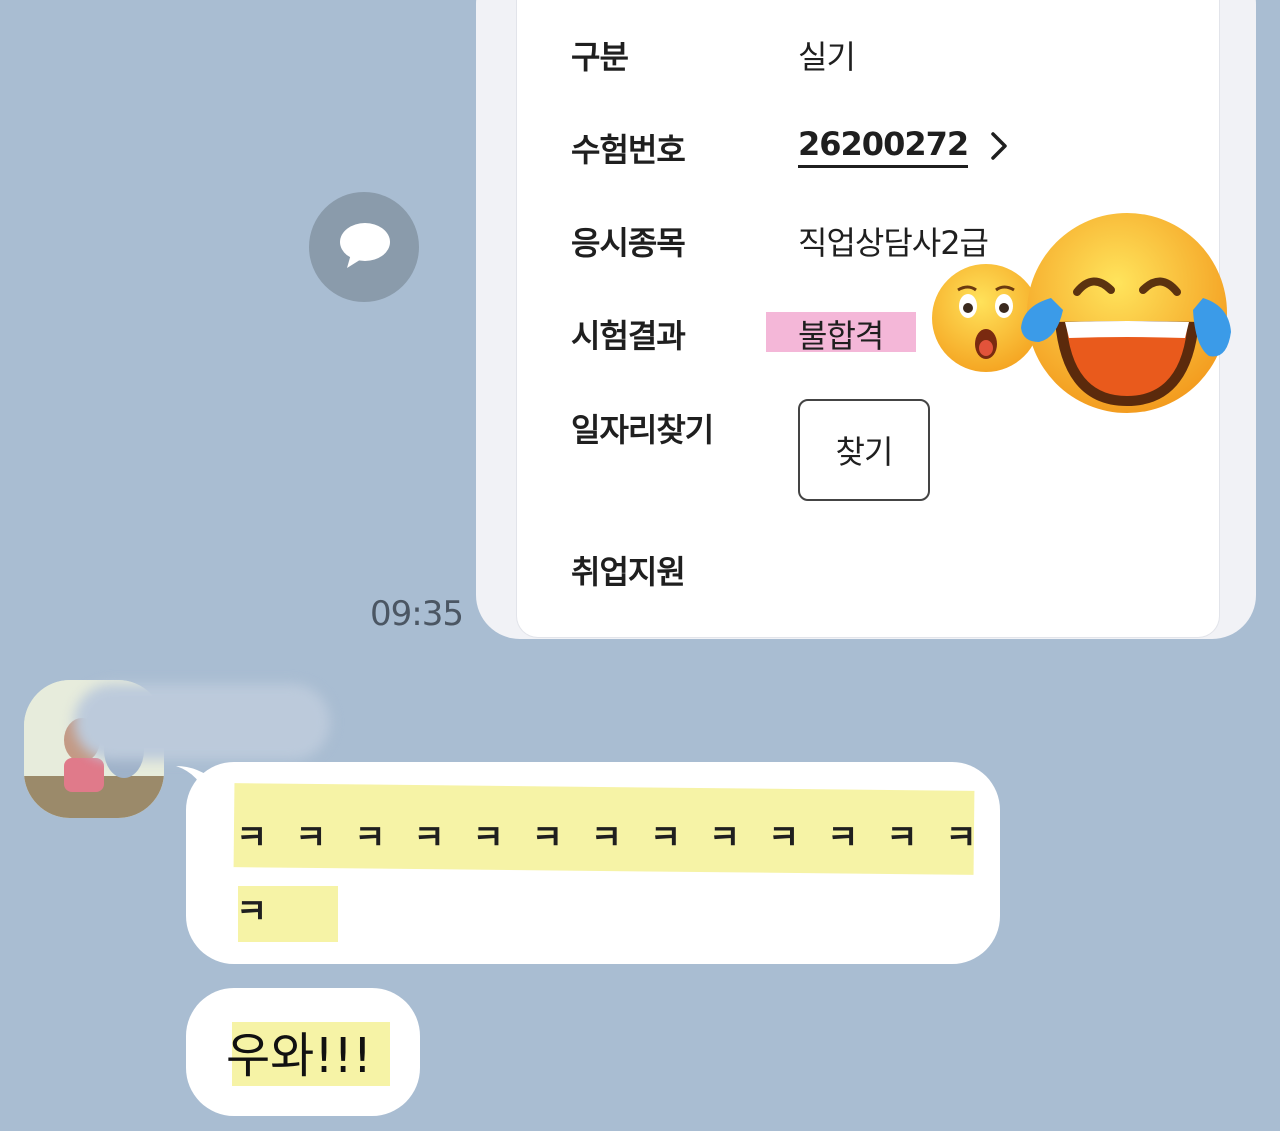 The image size is (1280, 1131). I want to click on message-text-wow: 우와!!!, so click(299, 1056).